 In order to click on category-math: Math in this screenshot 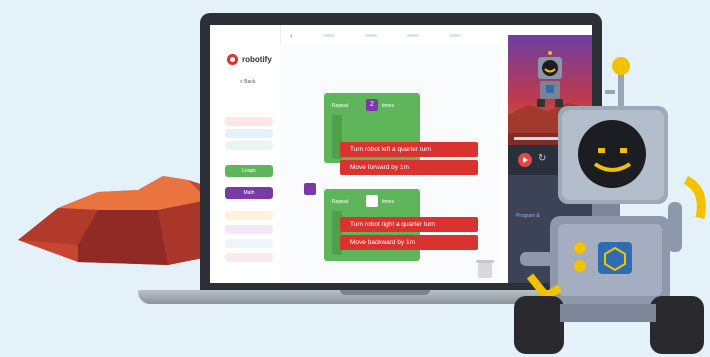, I will do `click(249, 193)`.